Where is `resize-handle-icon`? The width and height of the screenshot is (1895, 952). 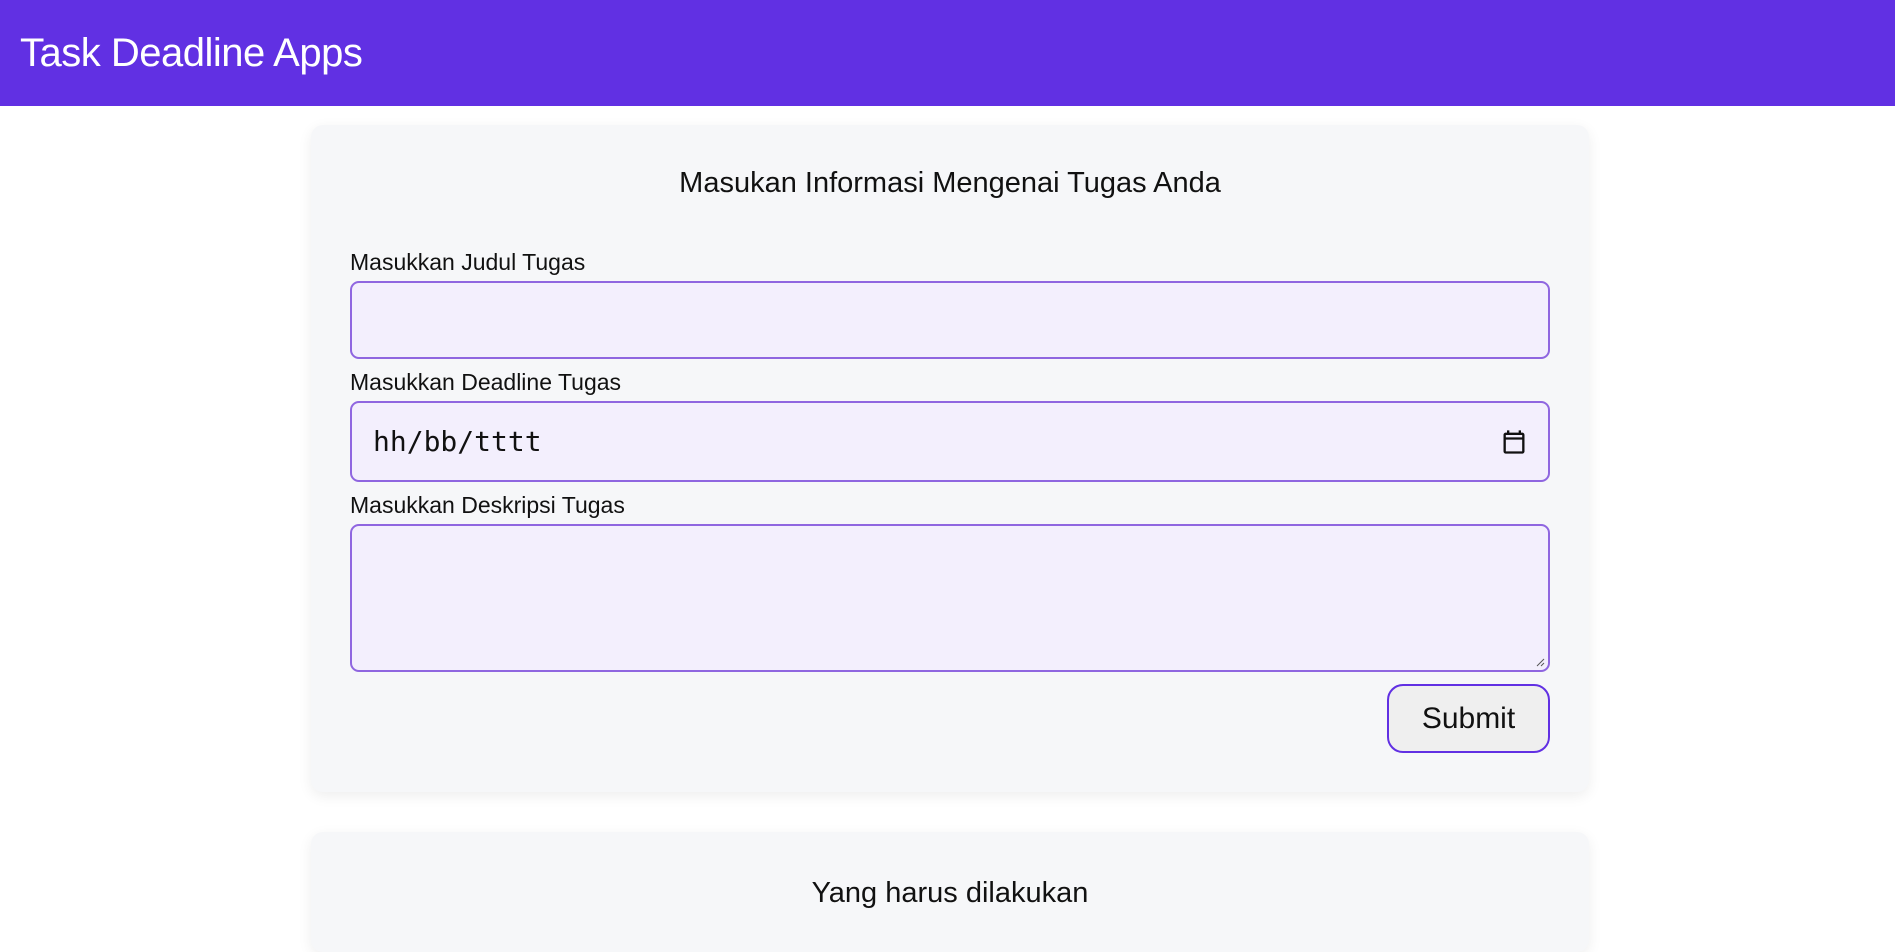 resize-handle-icon is located at coordinates (1540, 662).